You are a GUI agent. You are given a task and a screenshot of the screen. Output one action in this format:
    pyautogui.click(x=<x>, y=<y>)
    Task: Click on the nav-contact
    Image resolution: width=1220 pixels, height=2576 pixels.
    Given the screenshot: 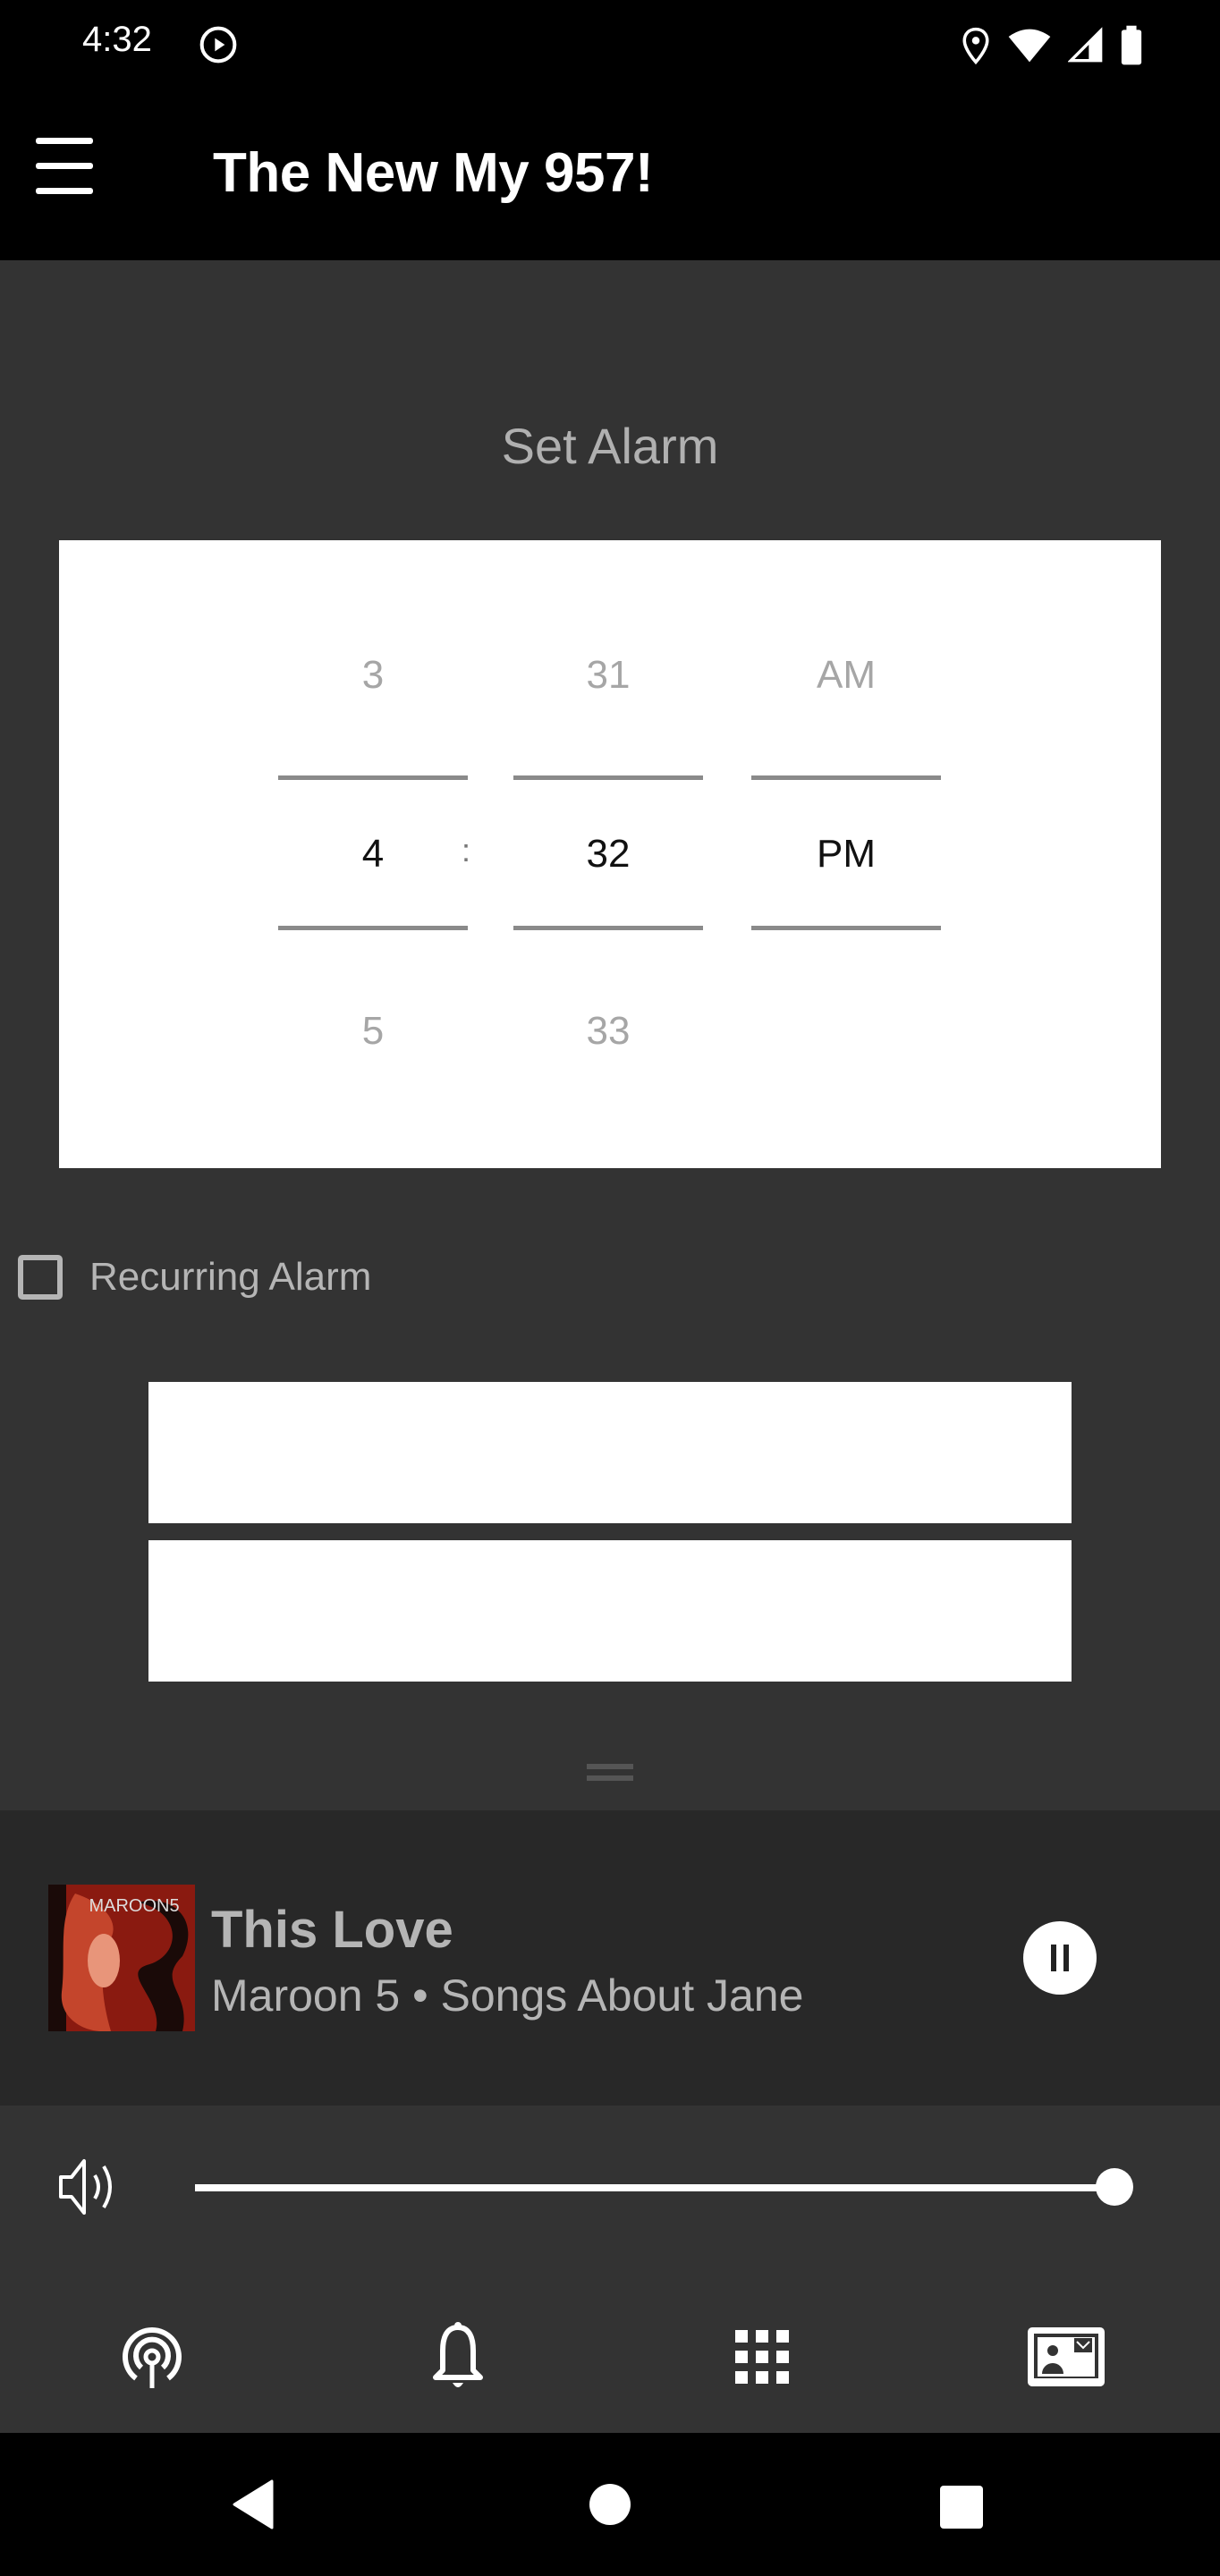 What is the action you would take?
    pyautogui.click(x=1066, y=2357)
    